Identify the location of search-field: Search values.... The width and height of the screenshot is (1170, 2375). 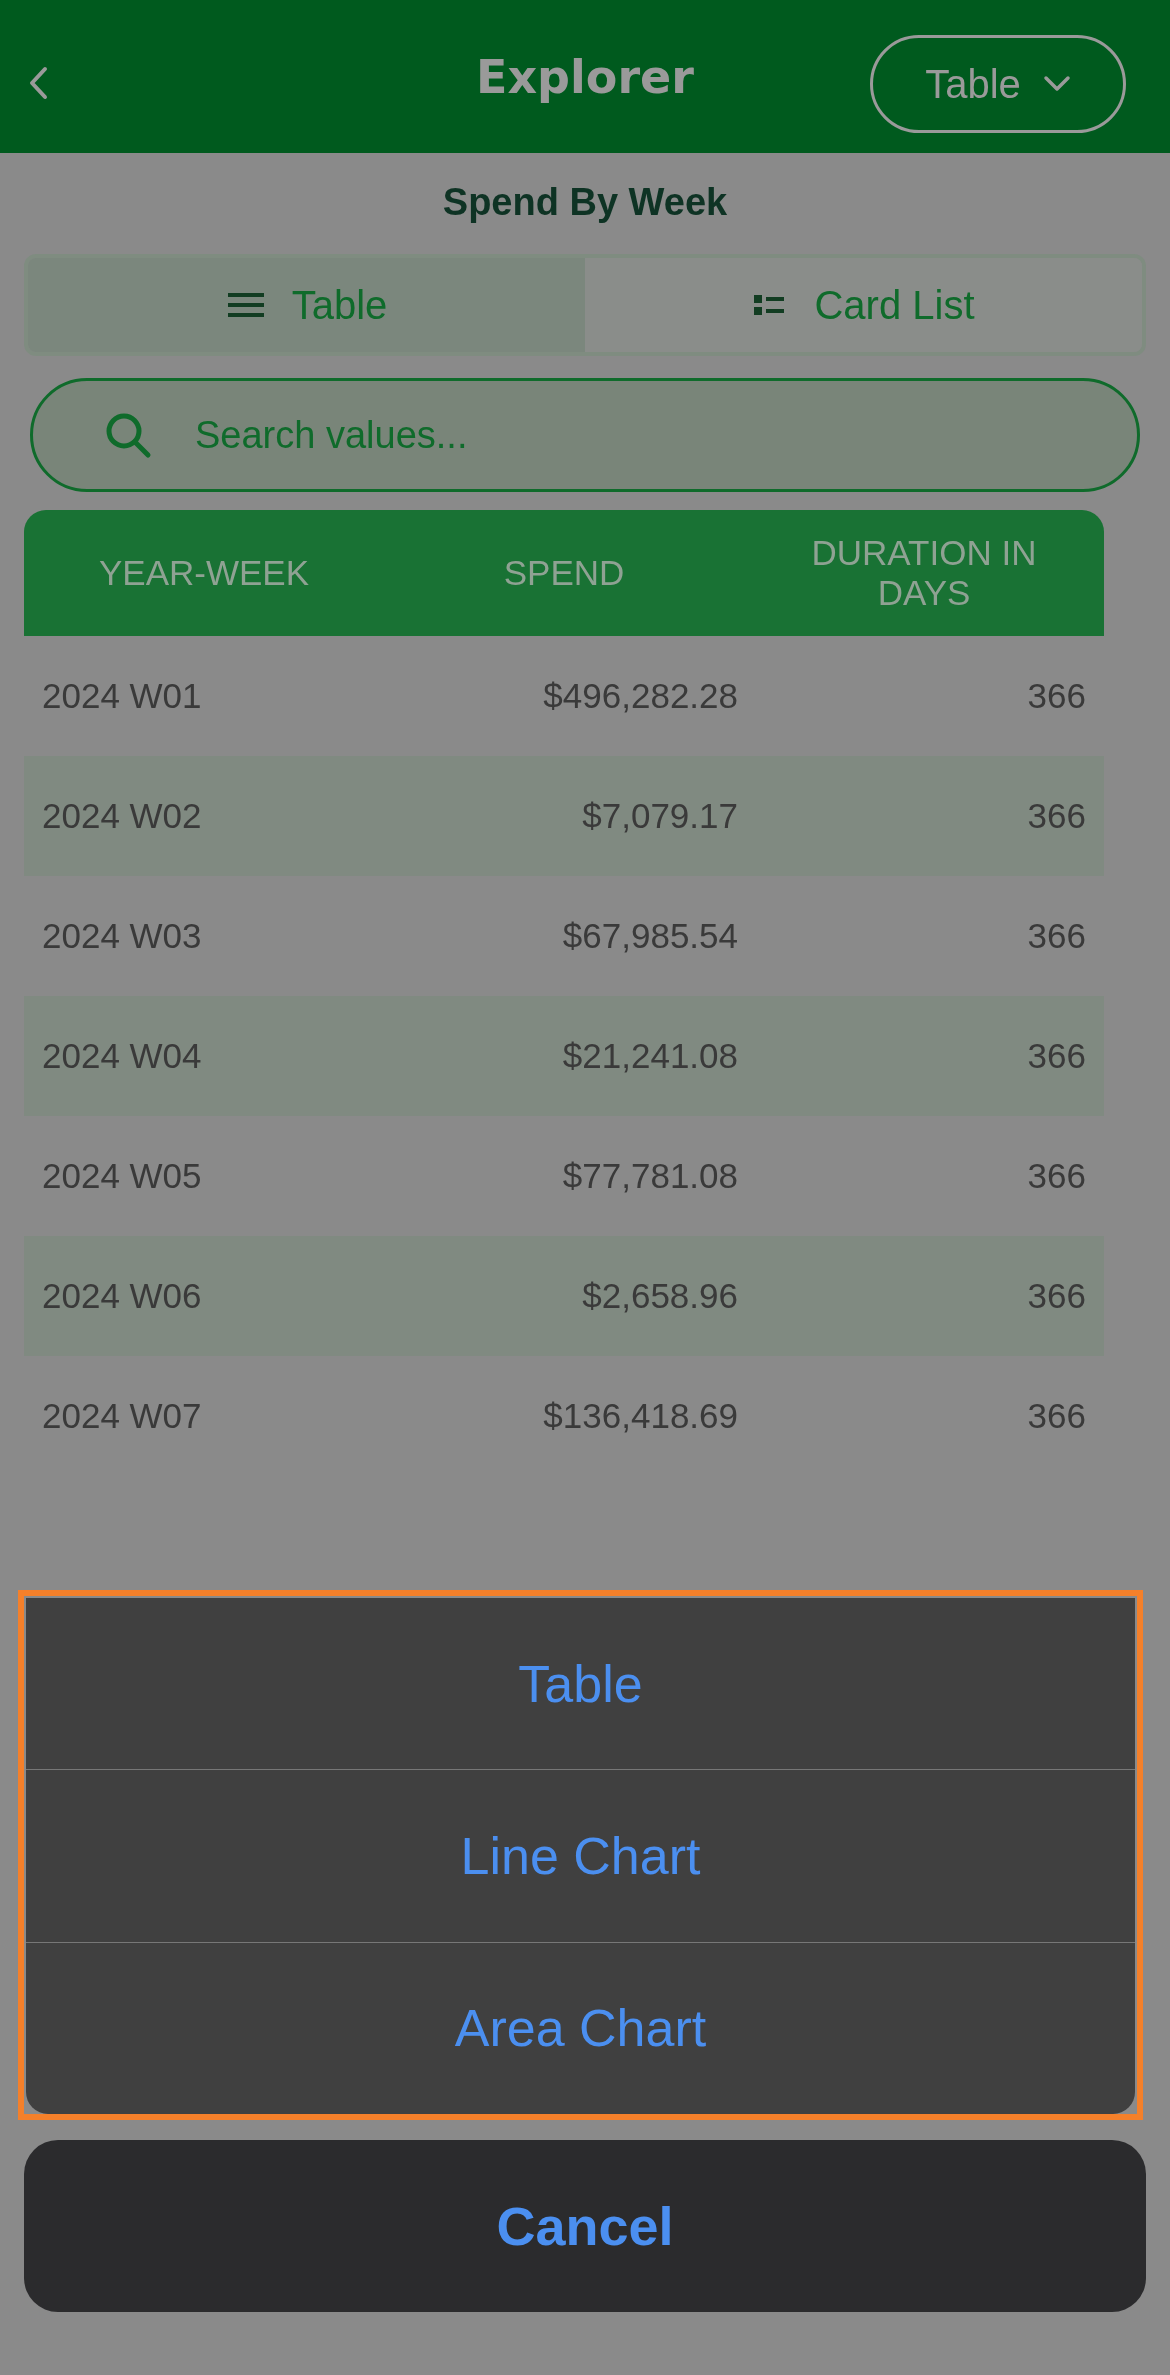
(585, 435).